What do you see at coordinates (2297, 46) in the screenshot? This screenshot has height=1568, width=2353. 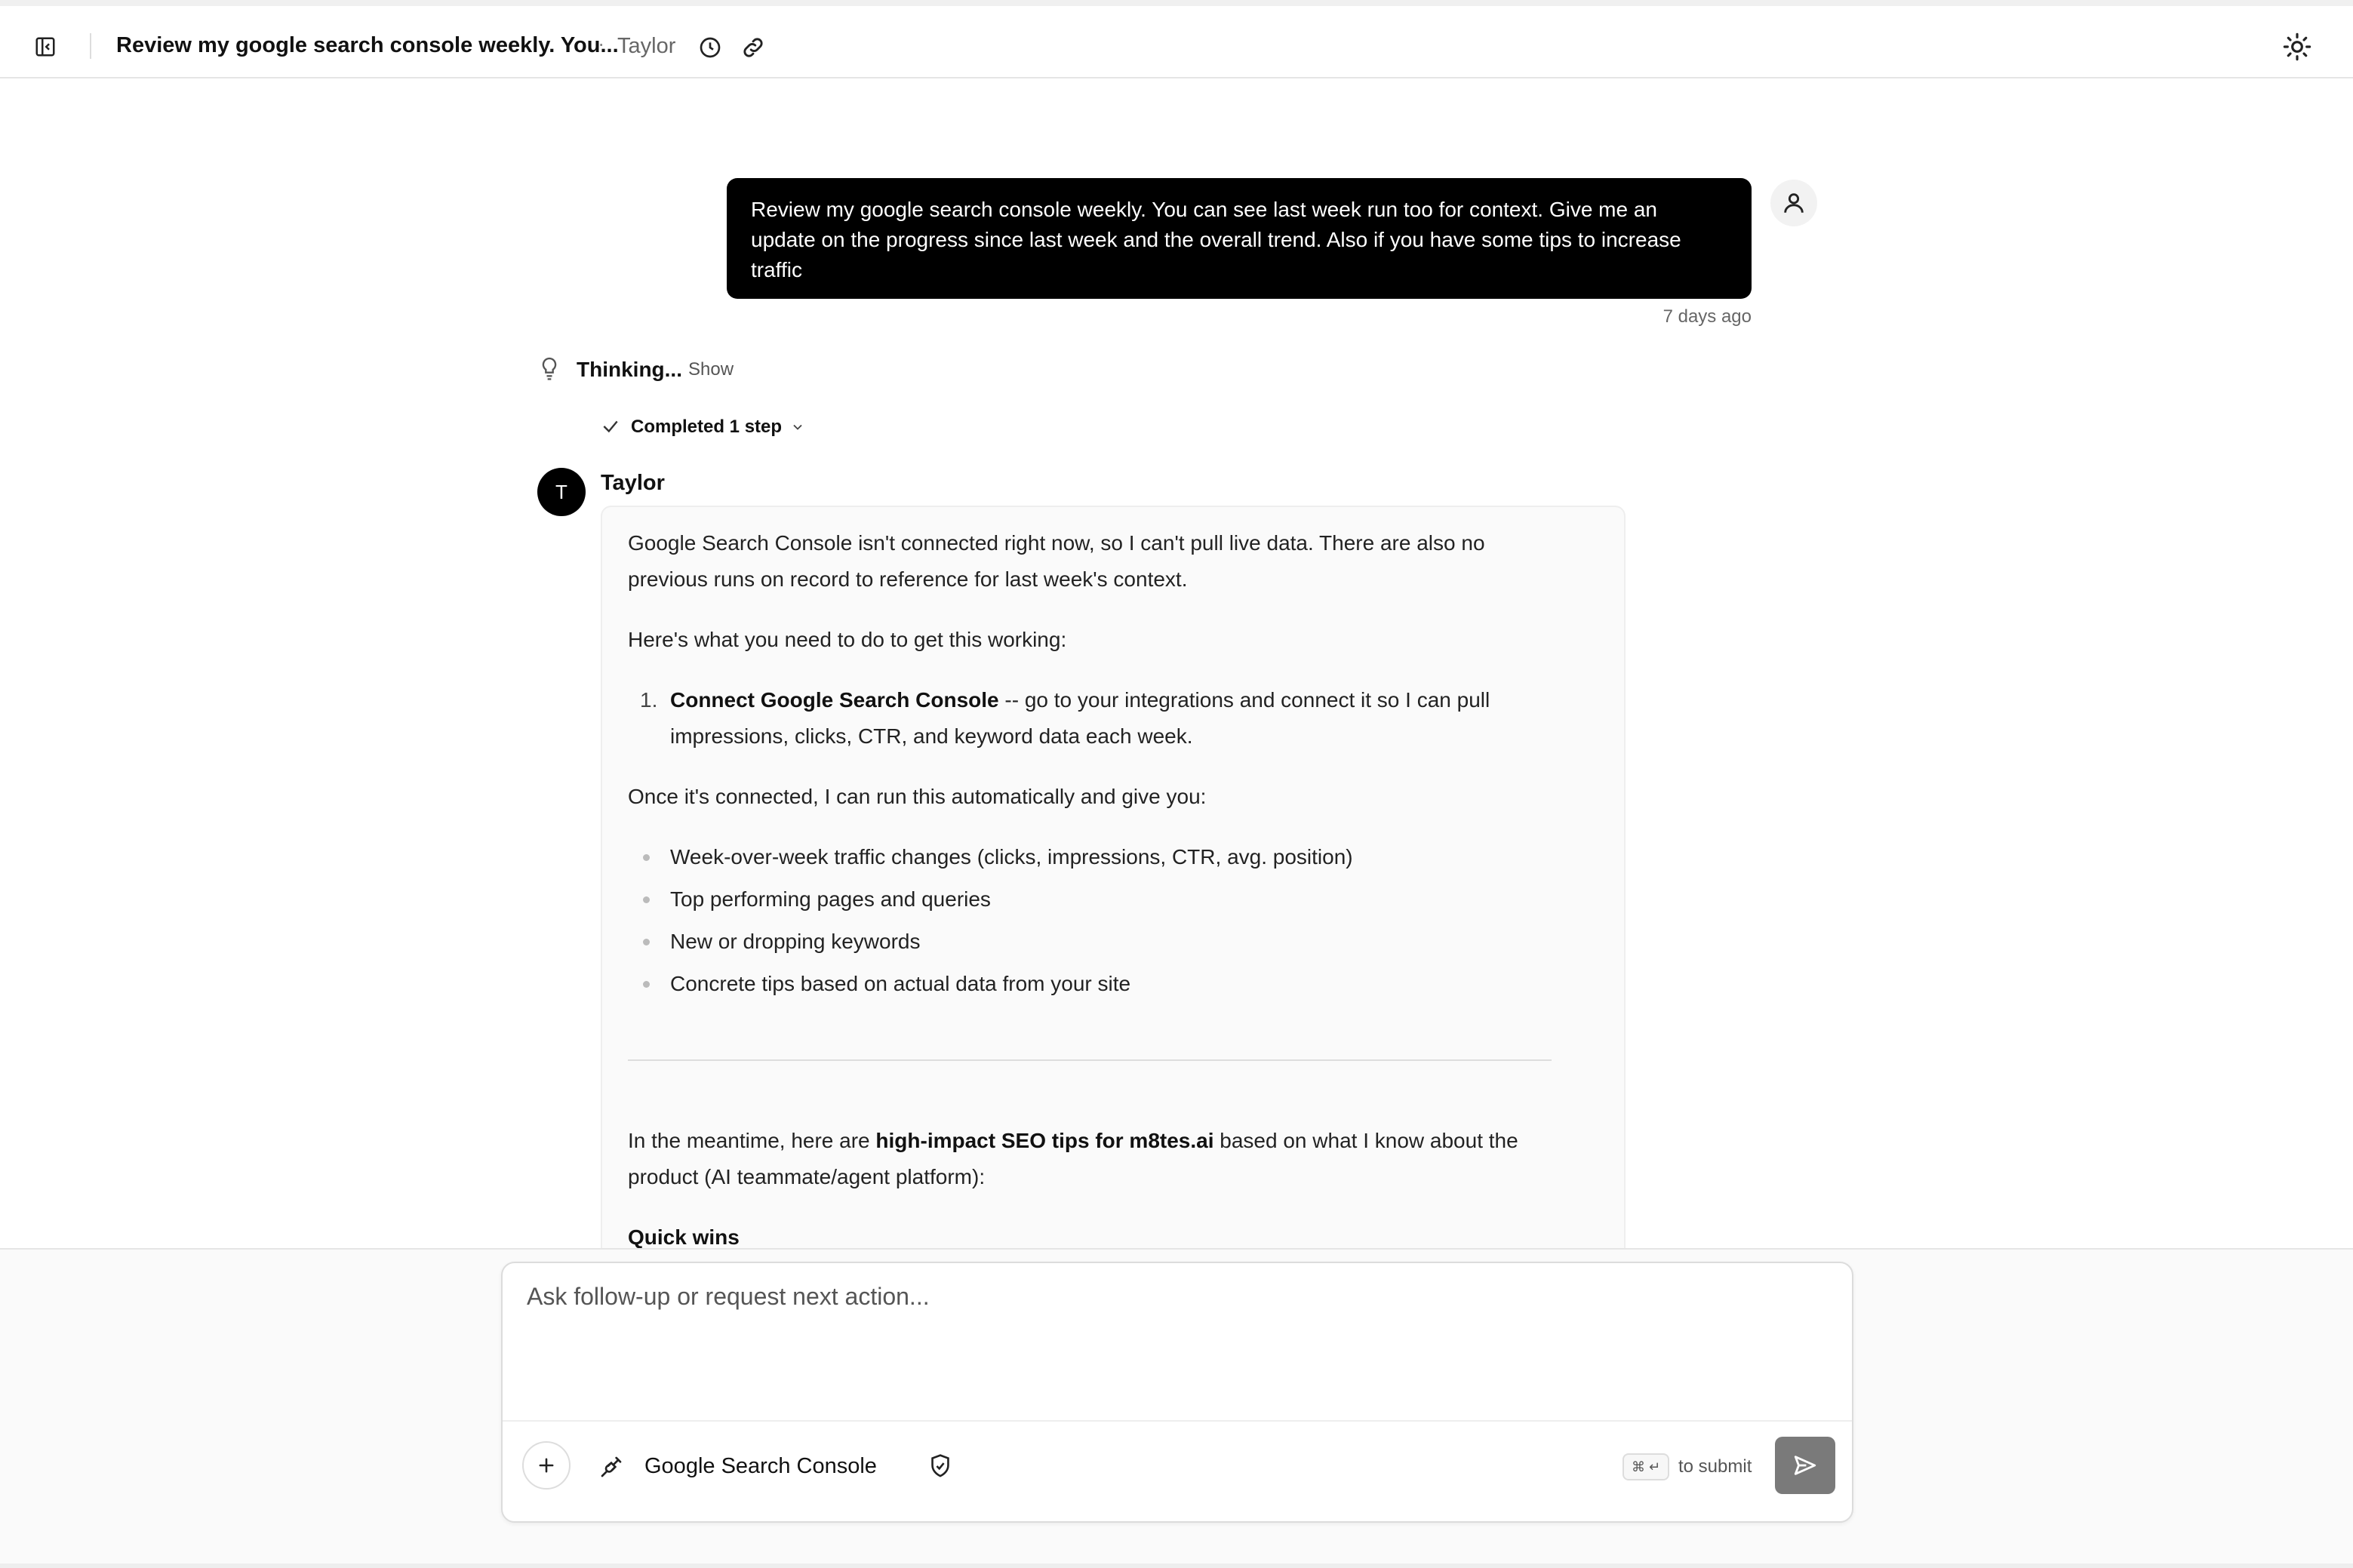 I see `sun-icon` at bounding box center [2297, 46].